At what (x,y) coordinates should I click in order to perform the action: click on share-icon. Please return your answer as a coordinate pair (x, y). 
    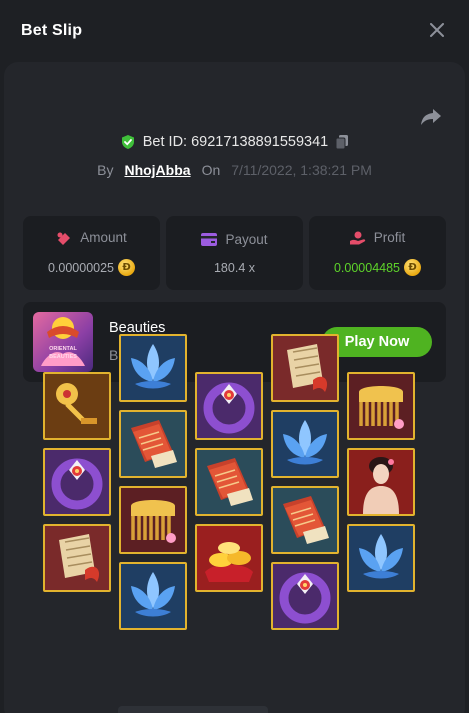
    Looking at the image, I should click on (431, 117).